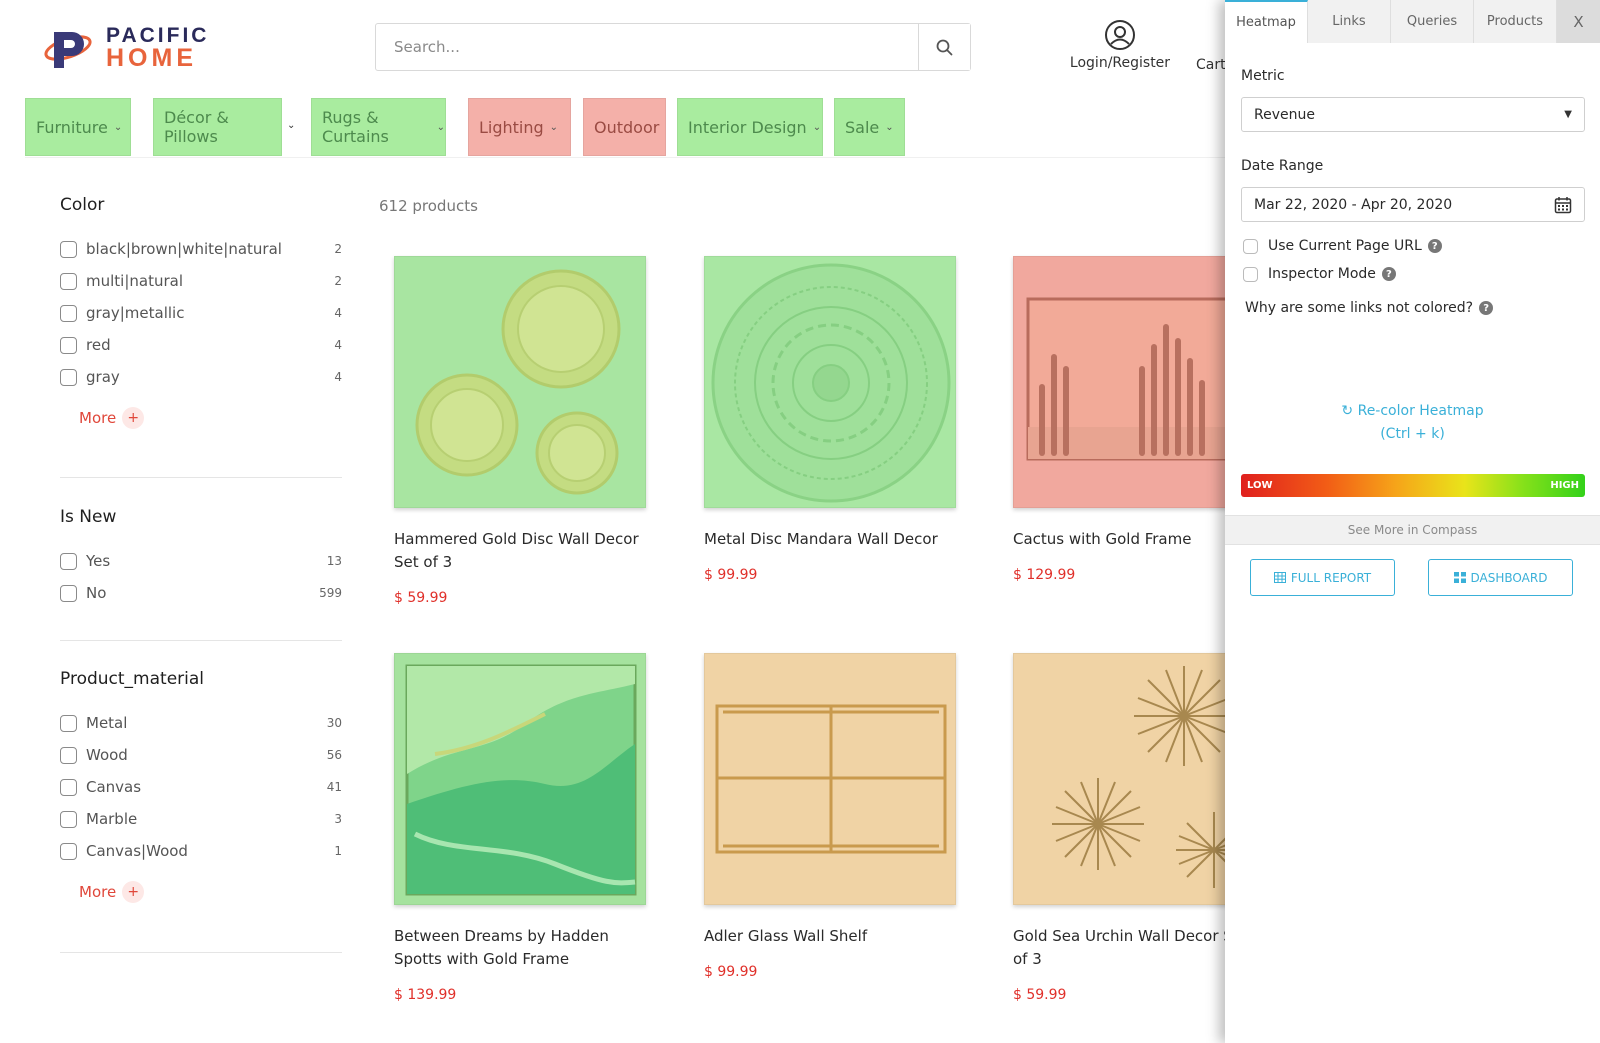 The image size is (1600, 1043). What do you see at coordinates (184, 249) in the screenshot?
I see `filter-option-label: black|brown|white|natural` at bounding box center [184, 249].